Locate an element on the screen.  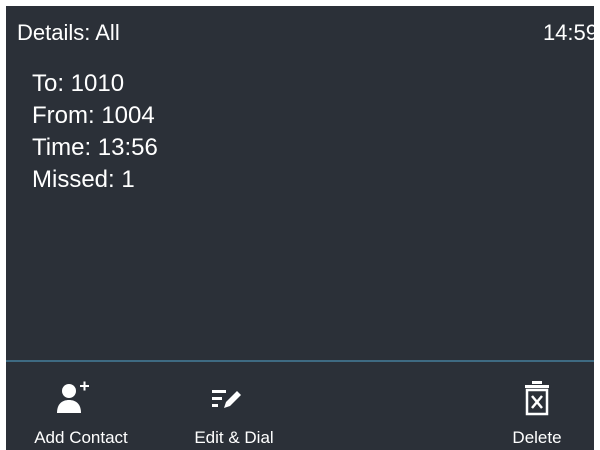
page-title: Details: All is located at coordinates (68, 32).